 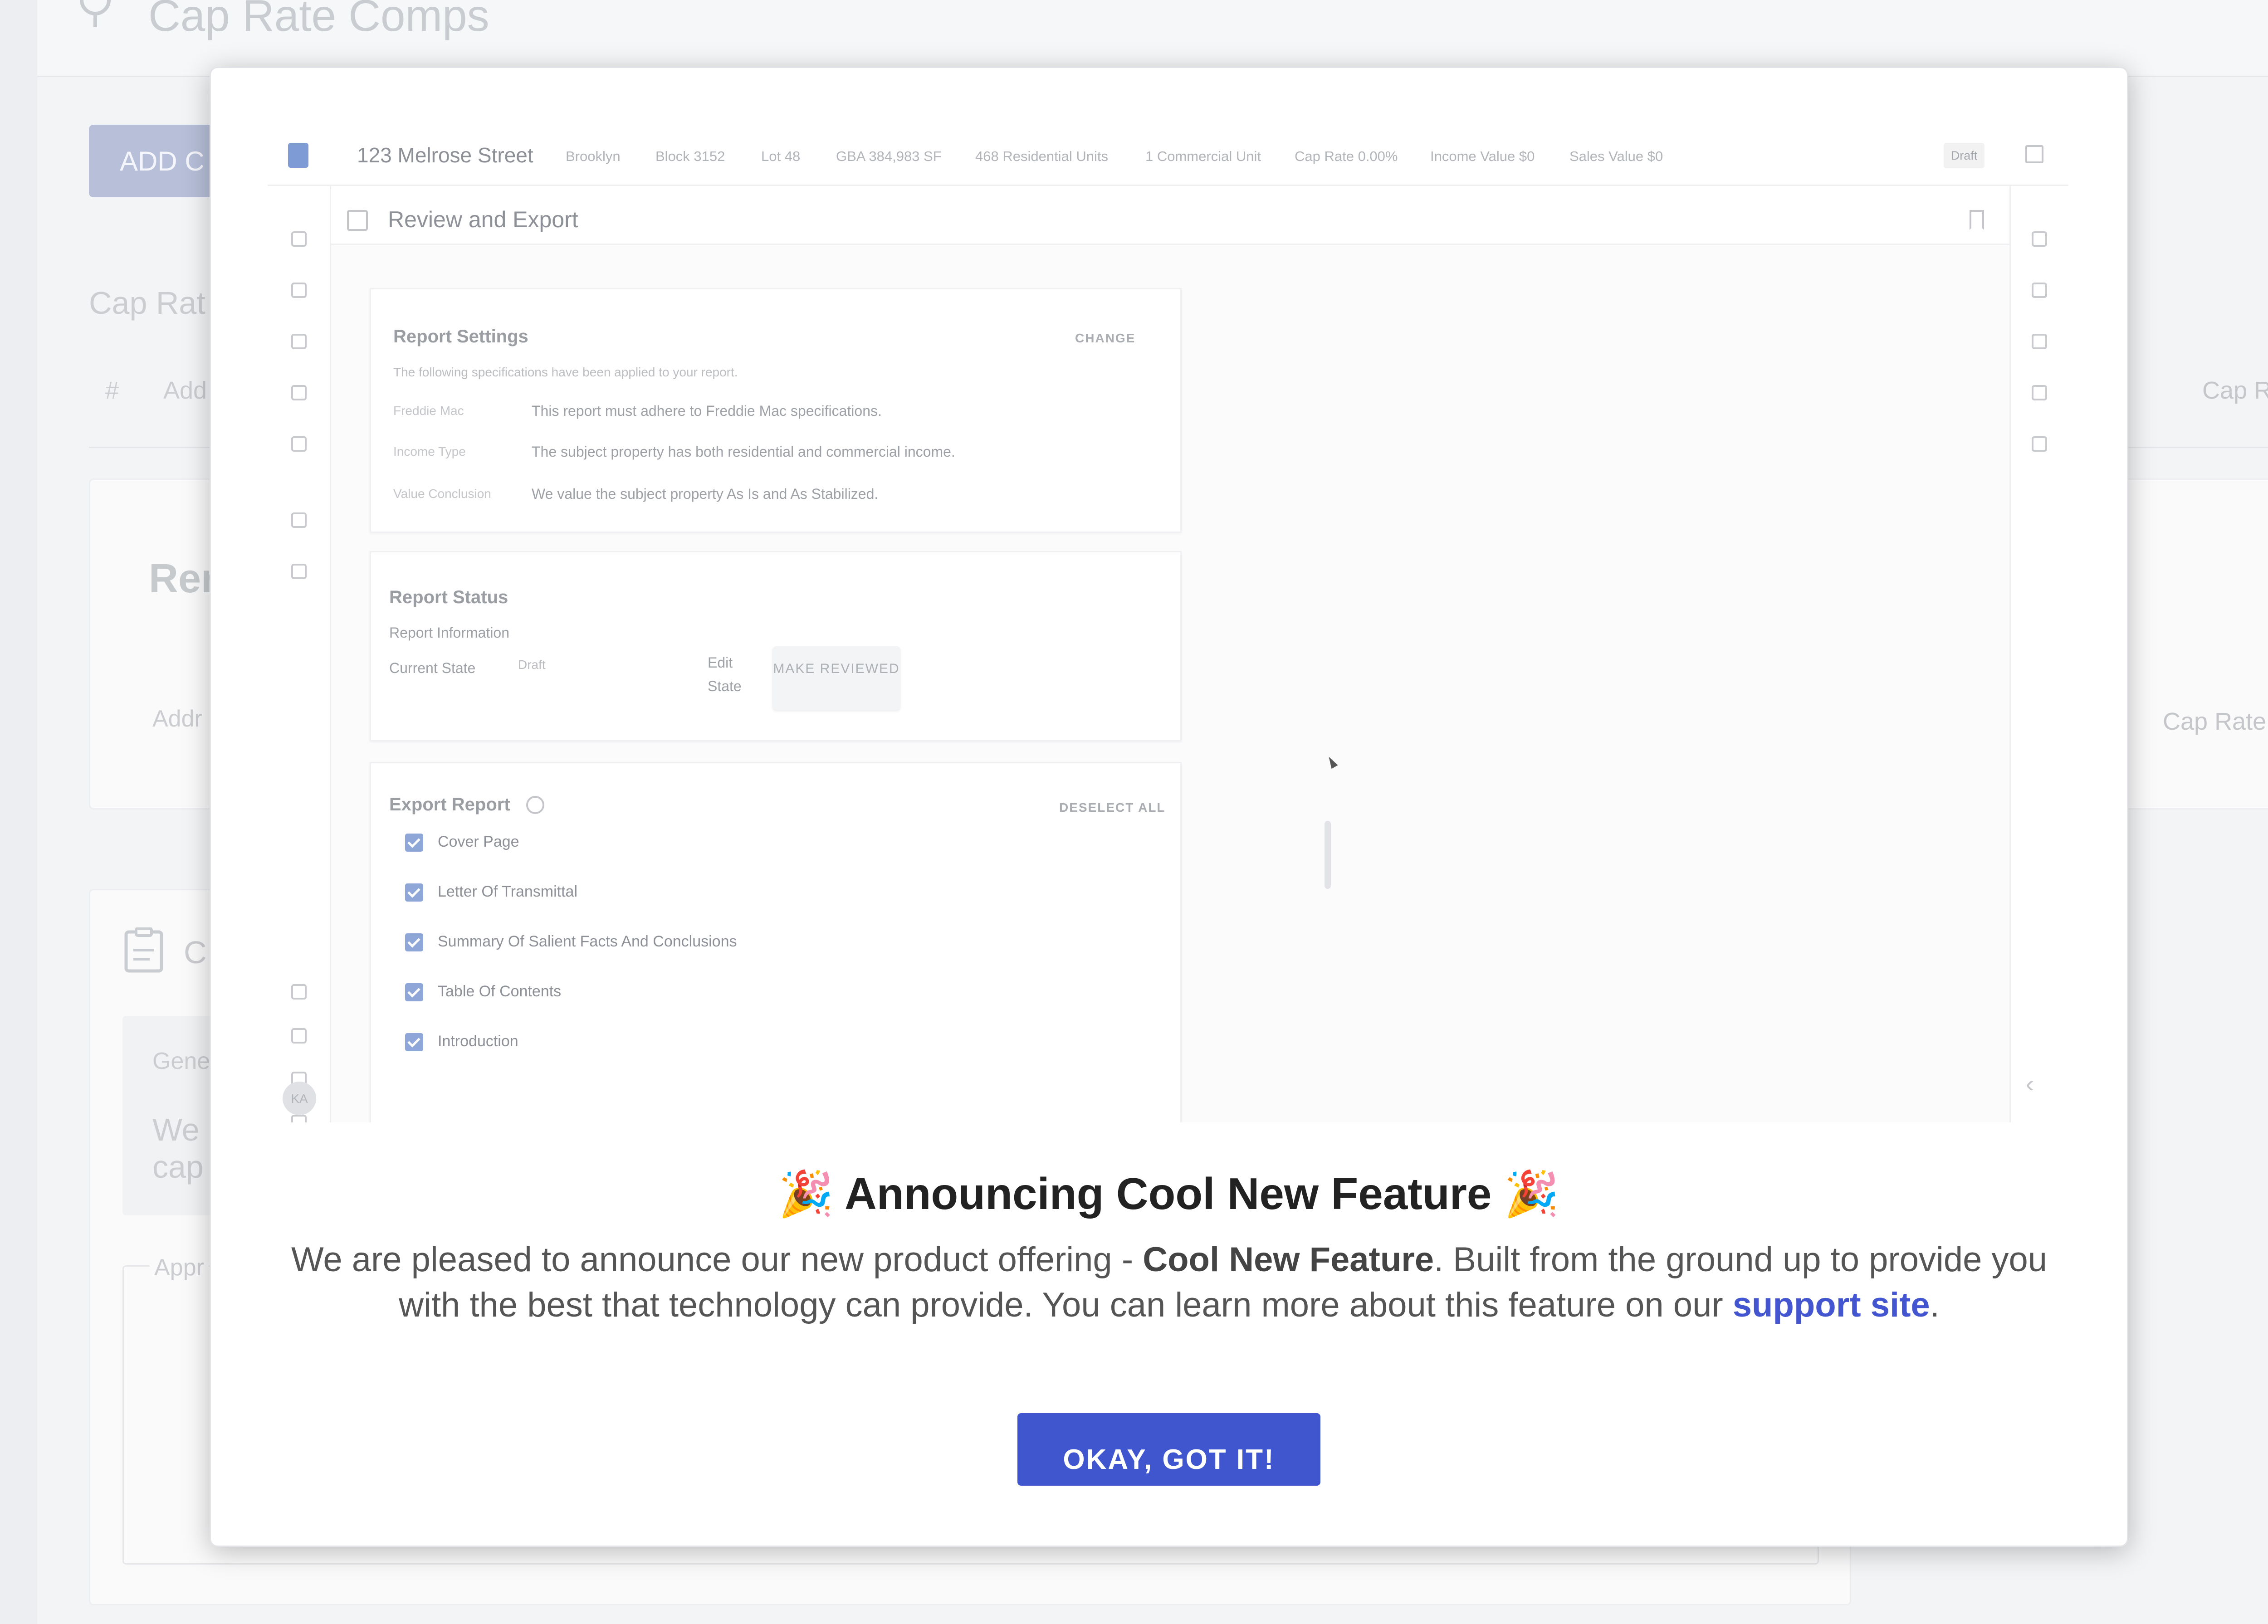 I want to click on edit-state-label: Edit State, so click(x=725, y=674).